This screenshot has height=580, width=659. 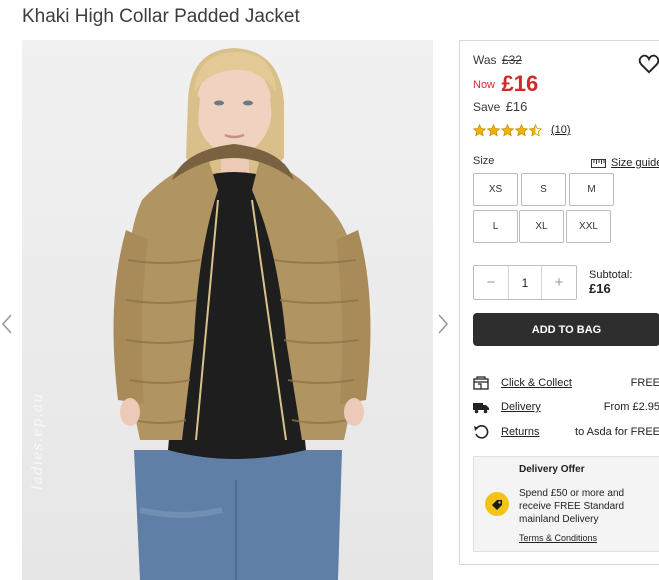 I want to click on size-guide-label: Size guide, so click(x=635, y=163).